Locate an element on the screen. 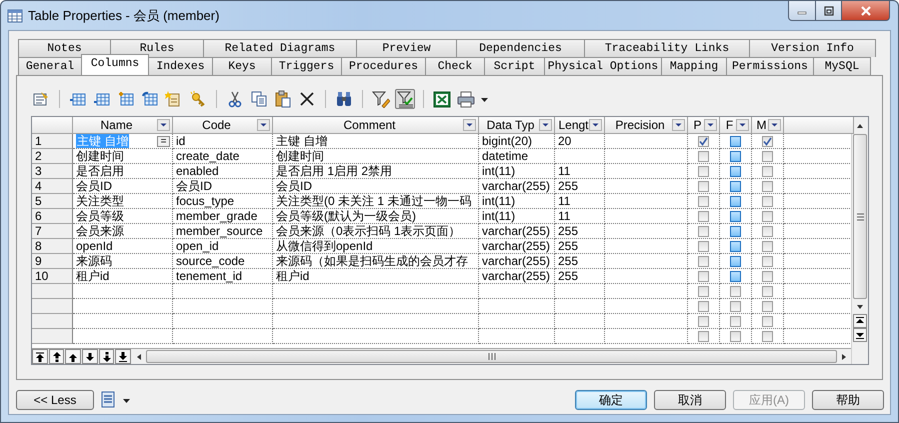  close-button is located at coordinates (866, 11).